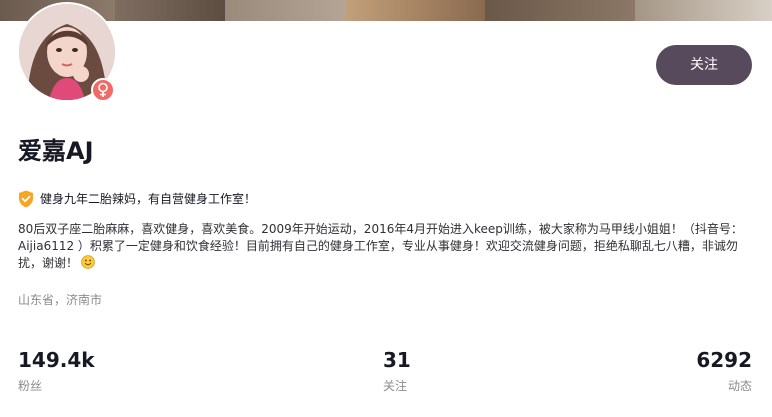  I want to click on follow-button: 关注, so click(704, 65).